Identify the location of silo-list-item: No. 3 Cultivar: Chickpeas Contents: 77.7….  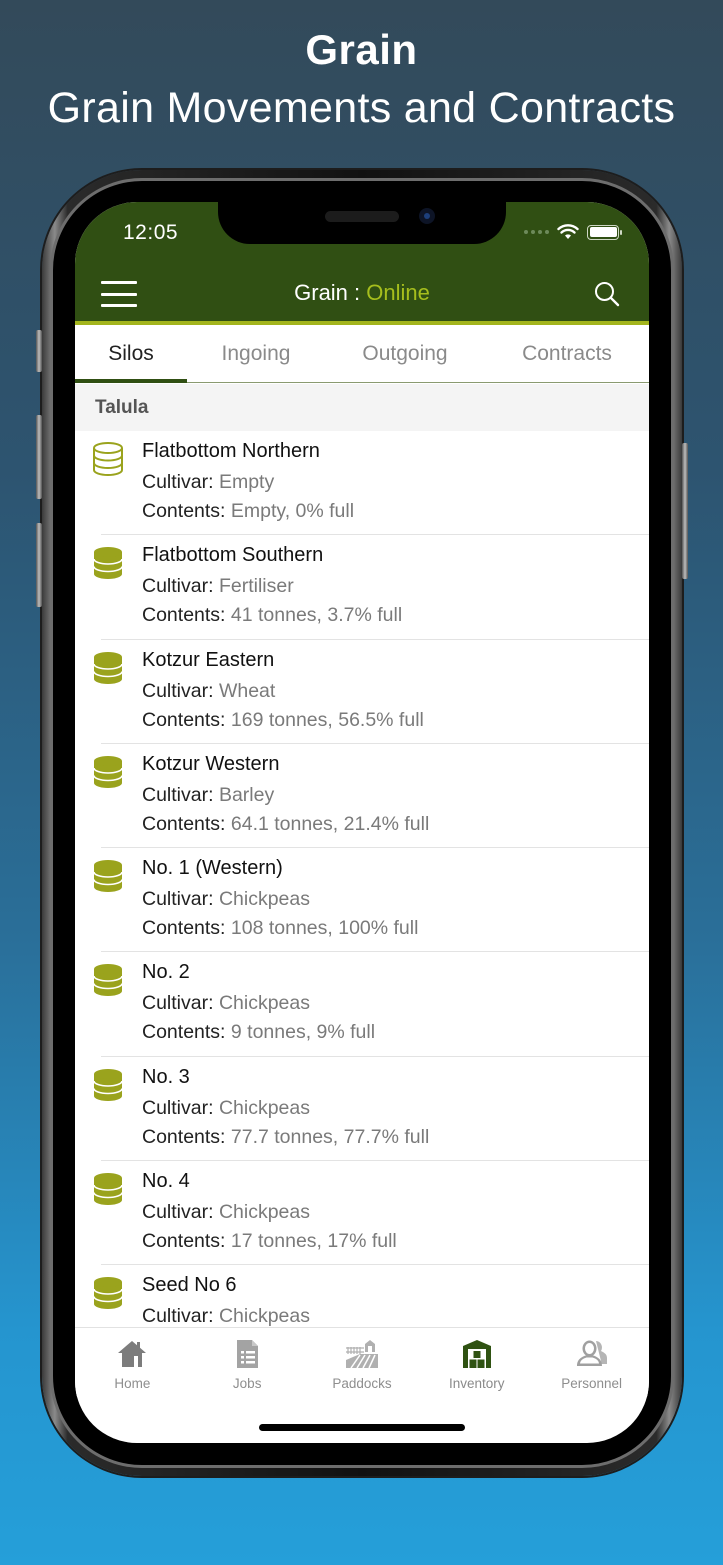
(362, 1109).